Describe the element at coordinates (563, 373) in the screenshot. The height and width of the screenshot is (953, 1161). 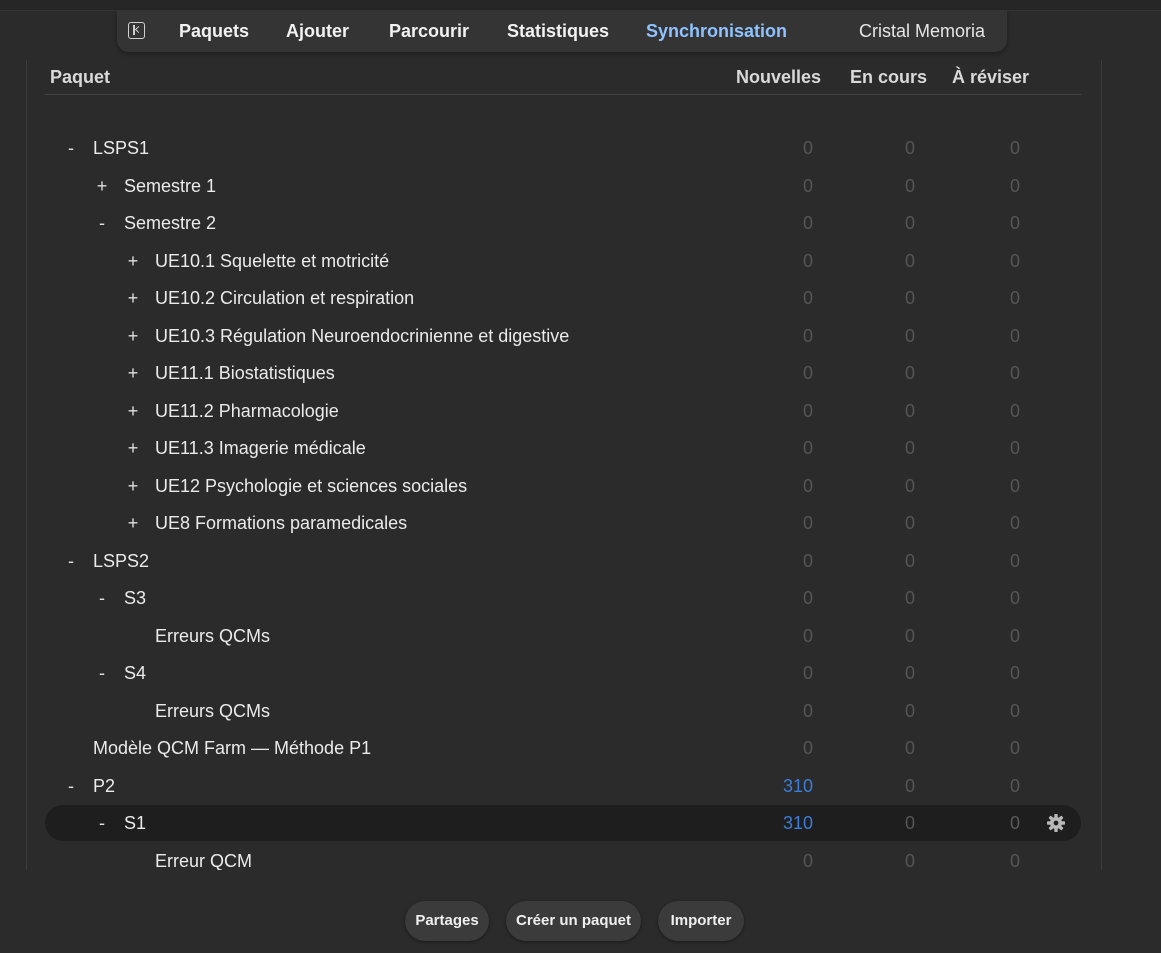
I see `deck-row: + UE11.1 Biostatistiques 0 0 0` at that location.